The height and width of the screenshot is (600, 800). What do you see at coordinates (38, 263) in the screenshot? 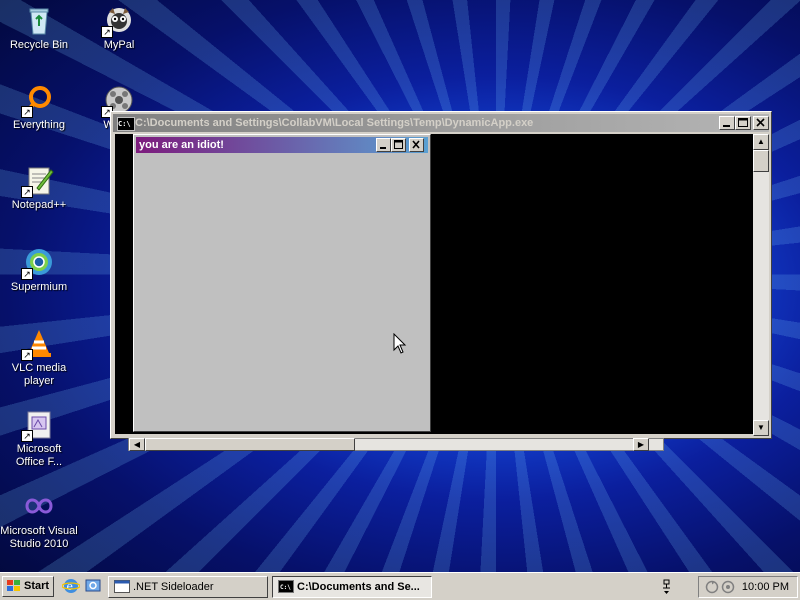
I see `supermium-browser-icon: ↗` at bounding box center [38, 263].